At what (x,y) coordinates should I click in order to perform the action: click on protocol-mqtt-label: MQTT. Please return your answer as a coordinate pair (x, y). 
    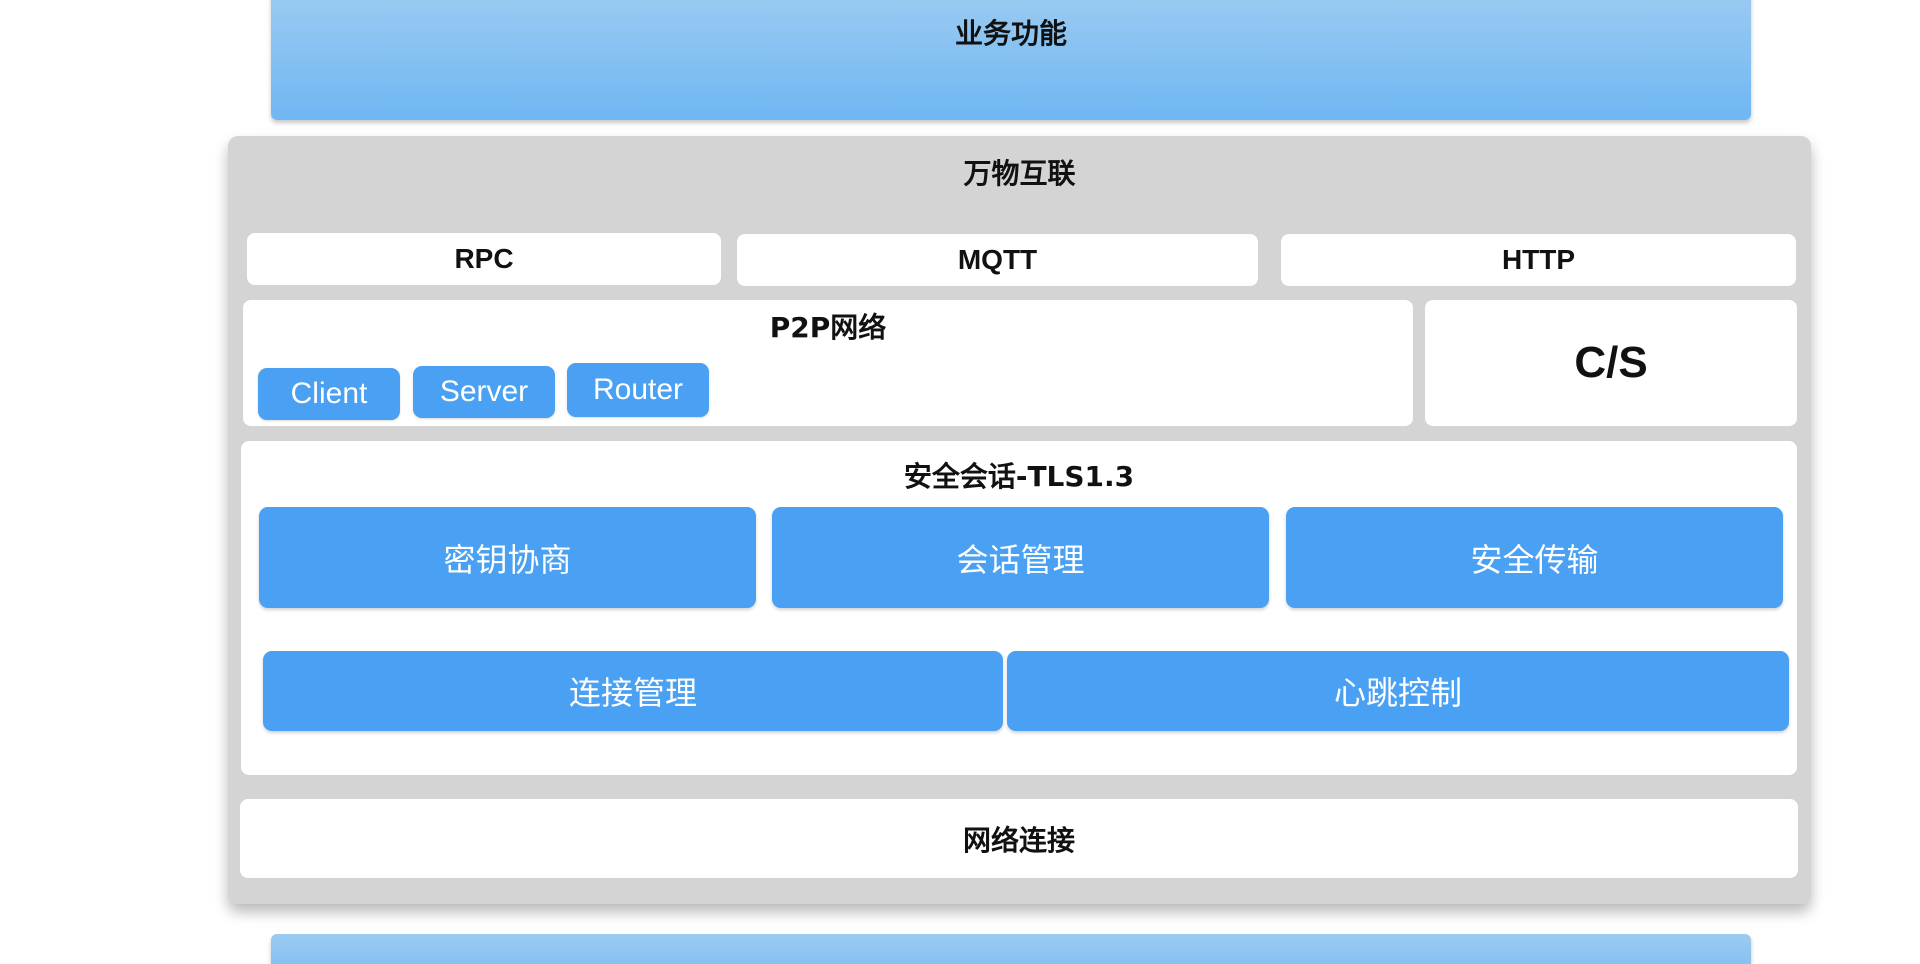
    Looking at the image, I should click on (997, 259).